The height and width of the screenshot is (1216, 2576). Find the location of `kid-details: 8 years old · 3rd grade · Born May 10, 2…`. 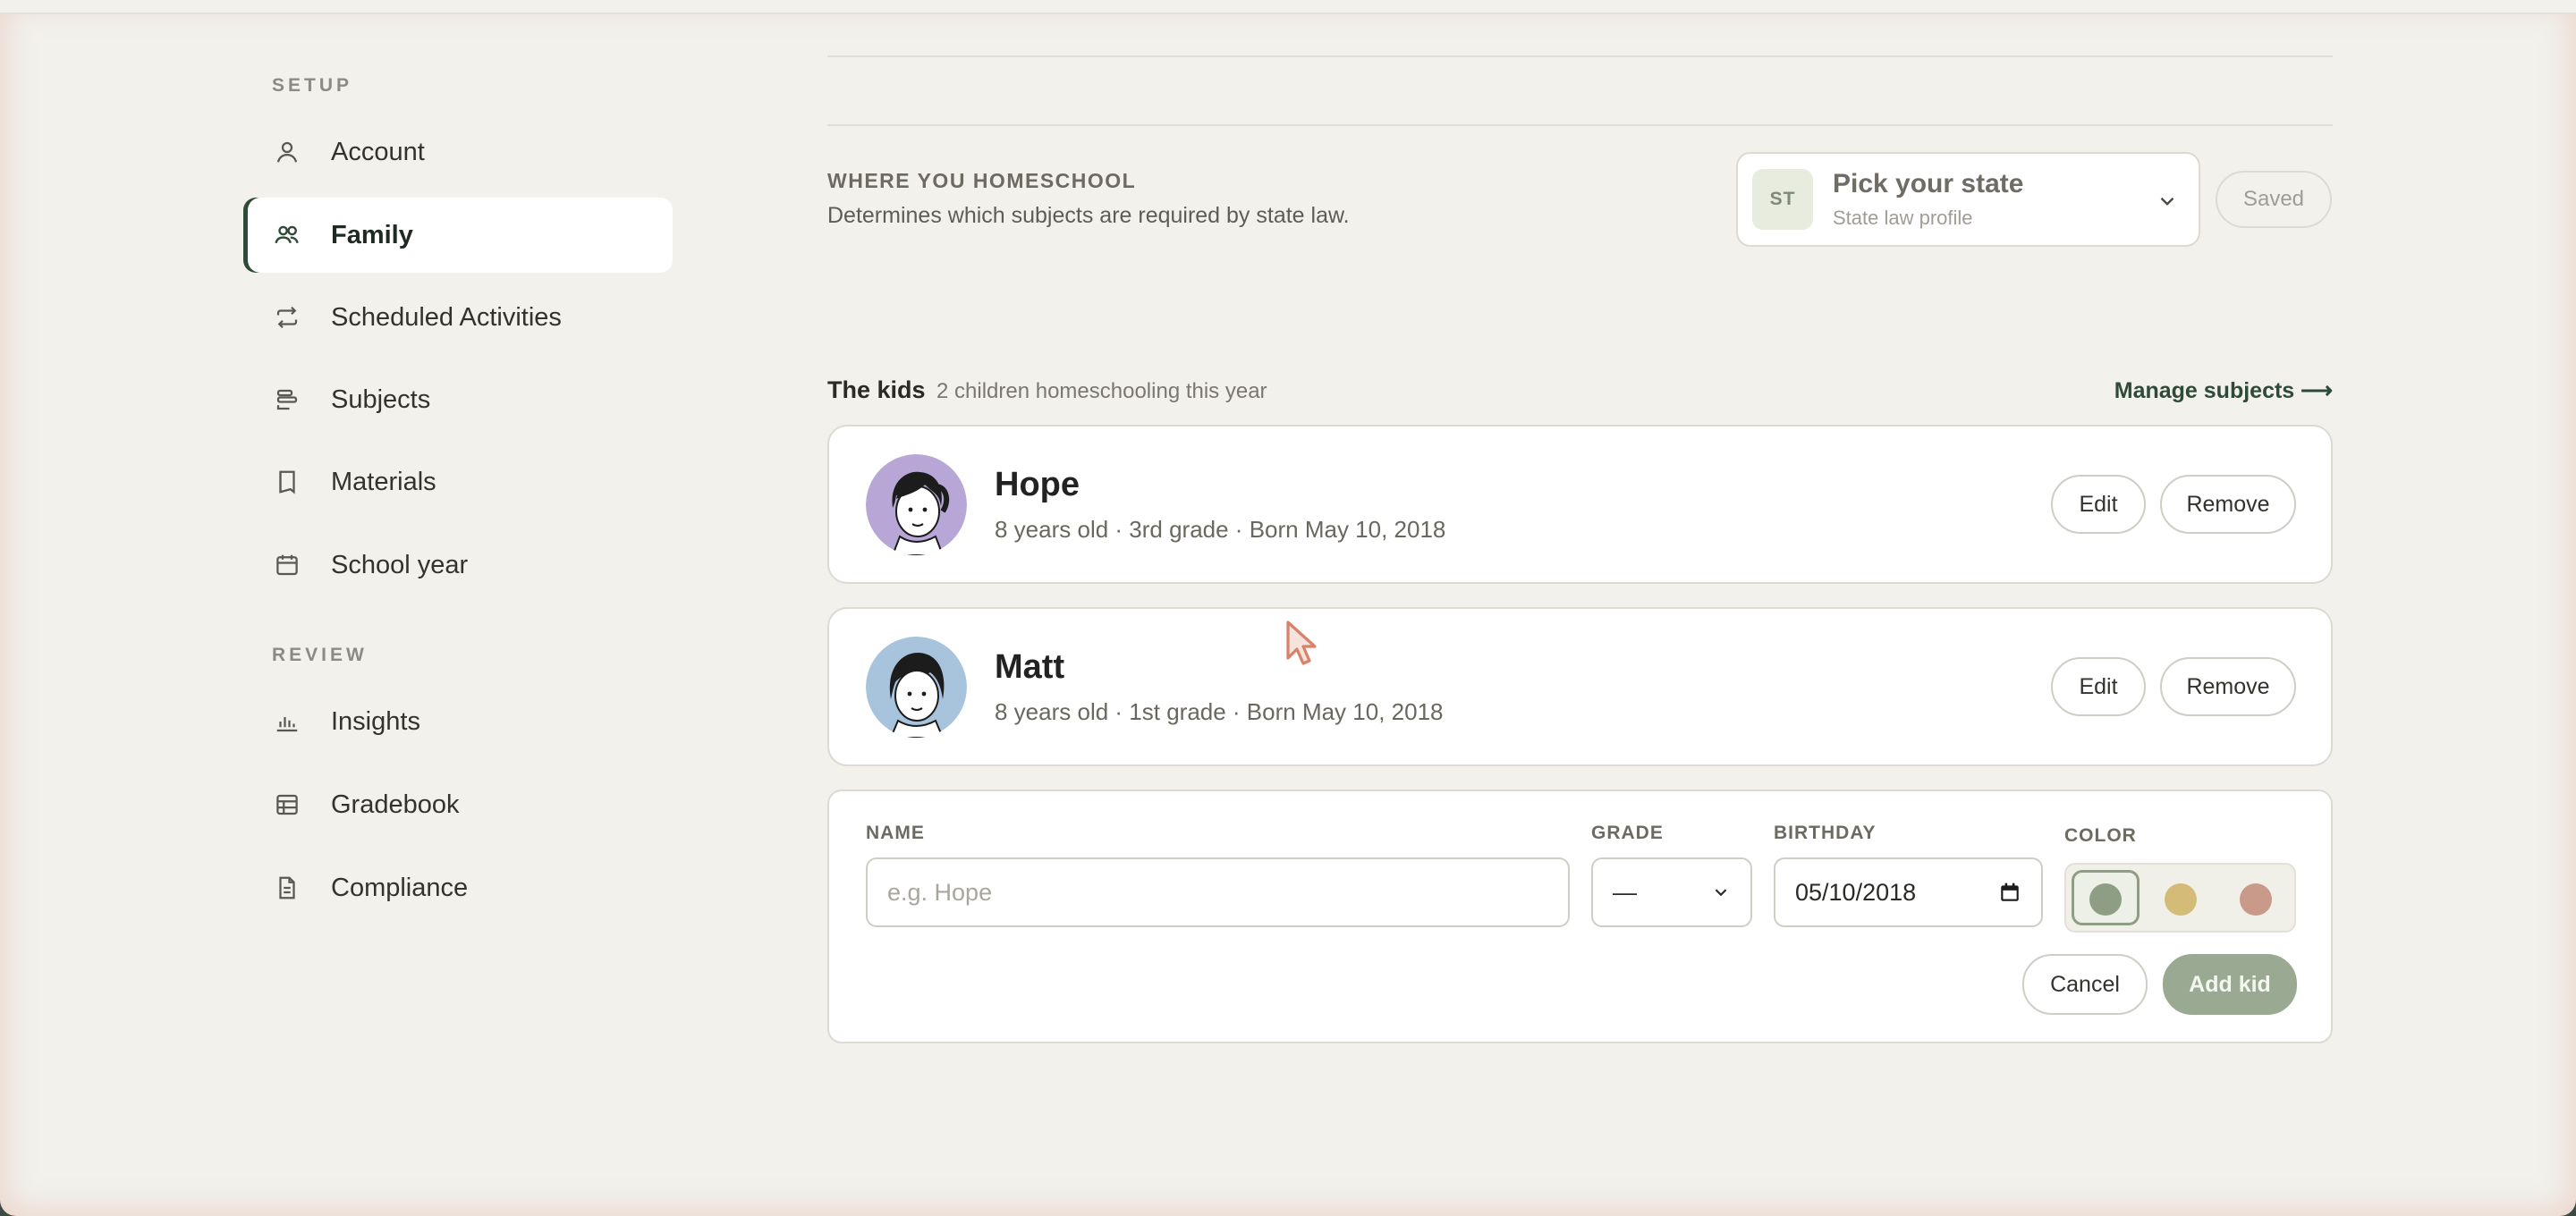

kid-details: 8 years old · 3rd grade · Born May 10, 2… is located at coordinates (1220, 529).